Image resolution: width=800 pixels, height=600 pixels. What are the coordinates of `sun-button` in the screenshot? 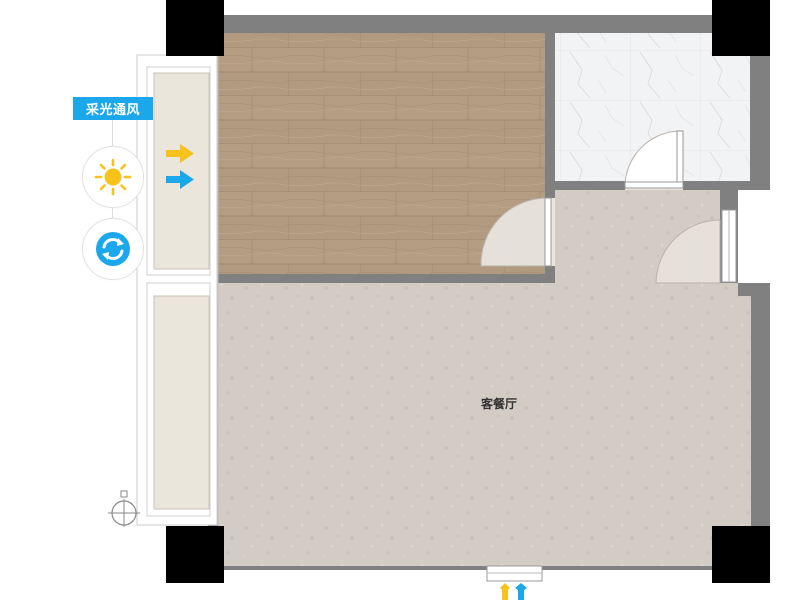 It's located at (113, 177).